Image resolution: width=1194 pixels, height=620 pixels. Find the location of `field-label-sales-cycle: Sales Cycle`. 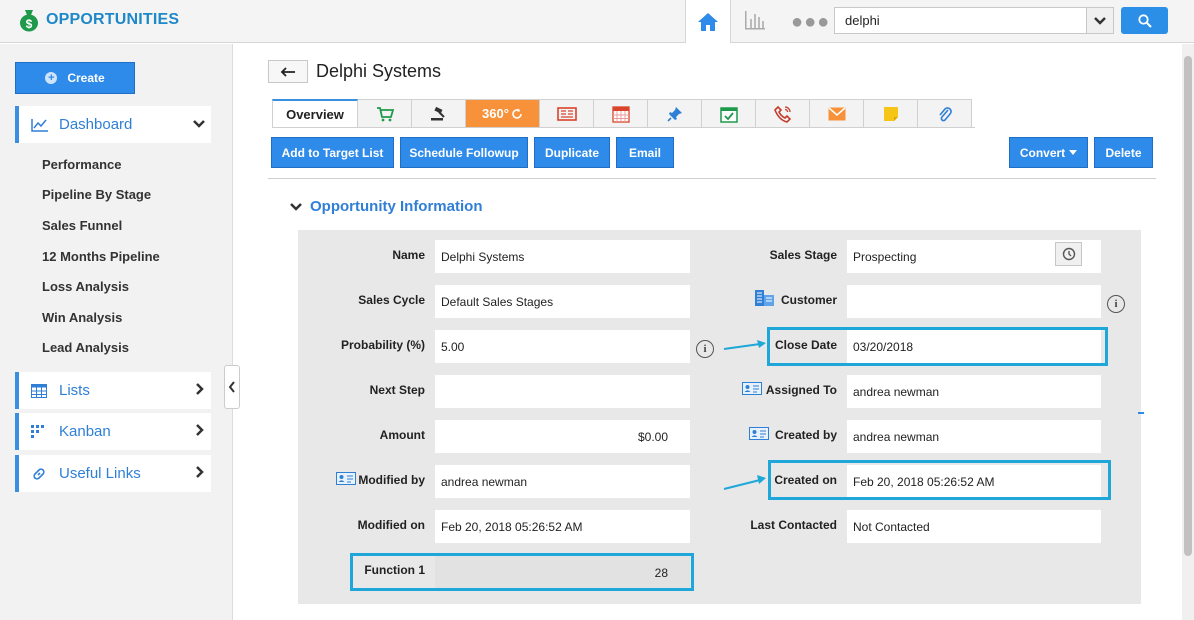

field-label-sales-cycle: Sales Cycle is located at coordinates (391, 300).